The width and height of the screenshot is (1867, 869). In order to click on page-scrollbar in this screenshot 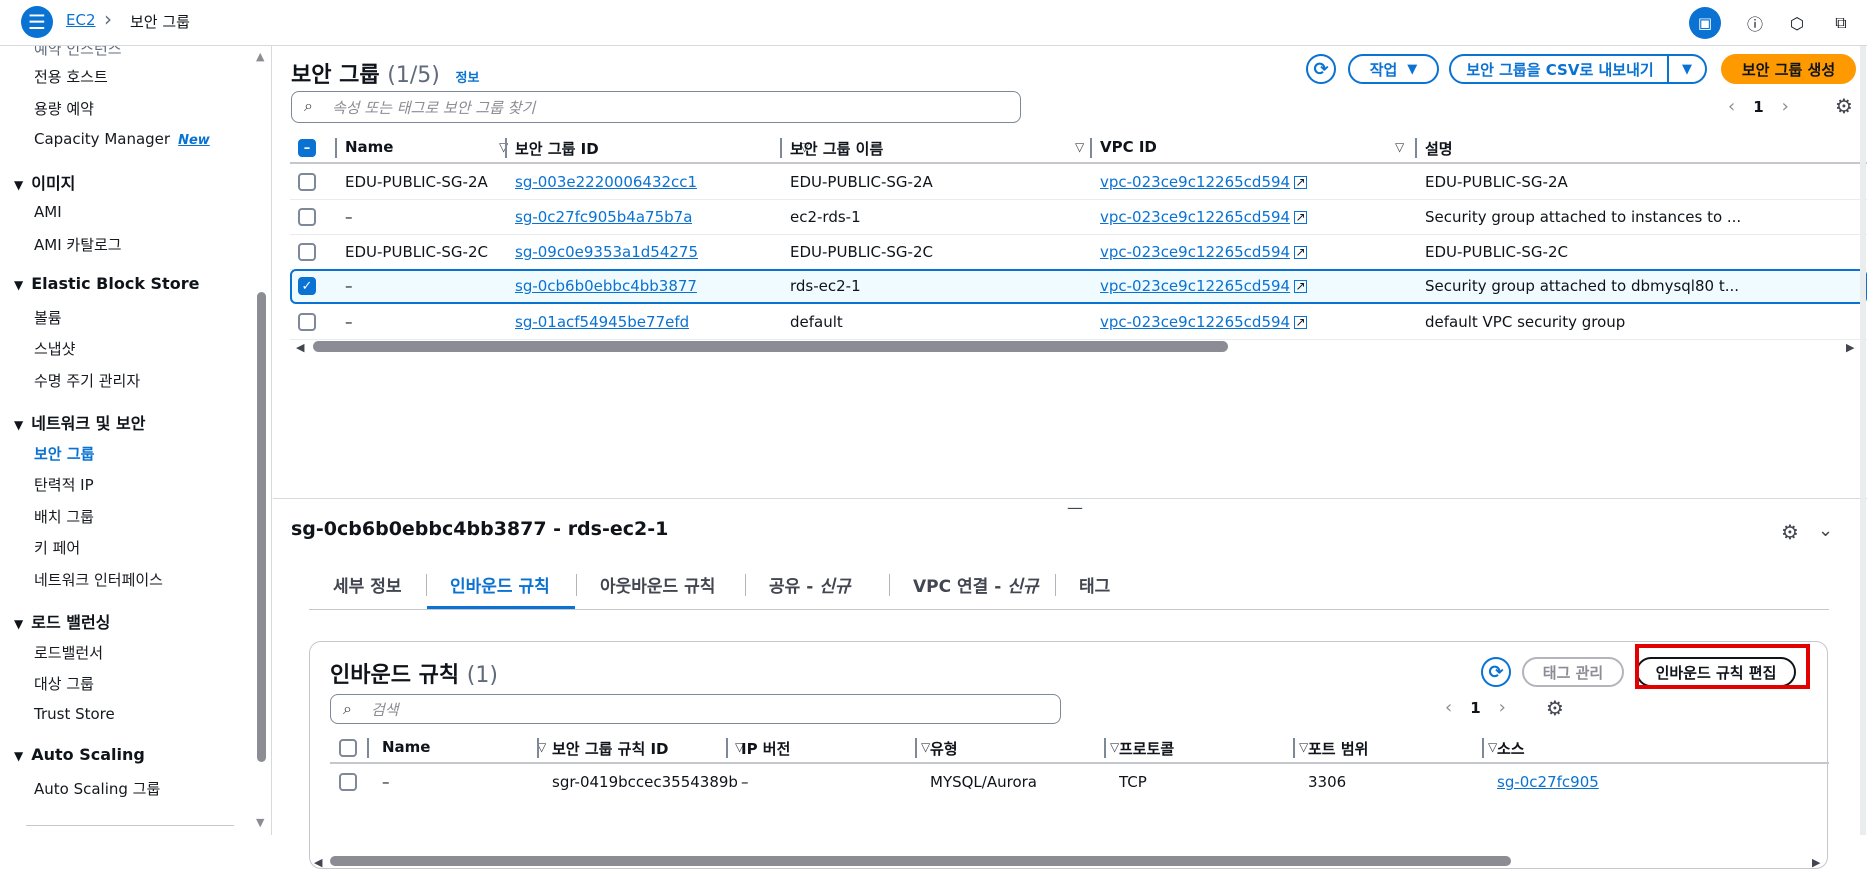, I will do `click(1863, 440)`.